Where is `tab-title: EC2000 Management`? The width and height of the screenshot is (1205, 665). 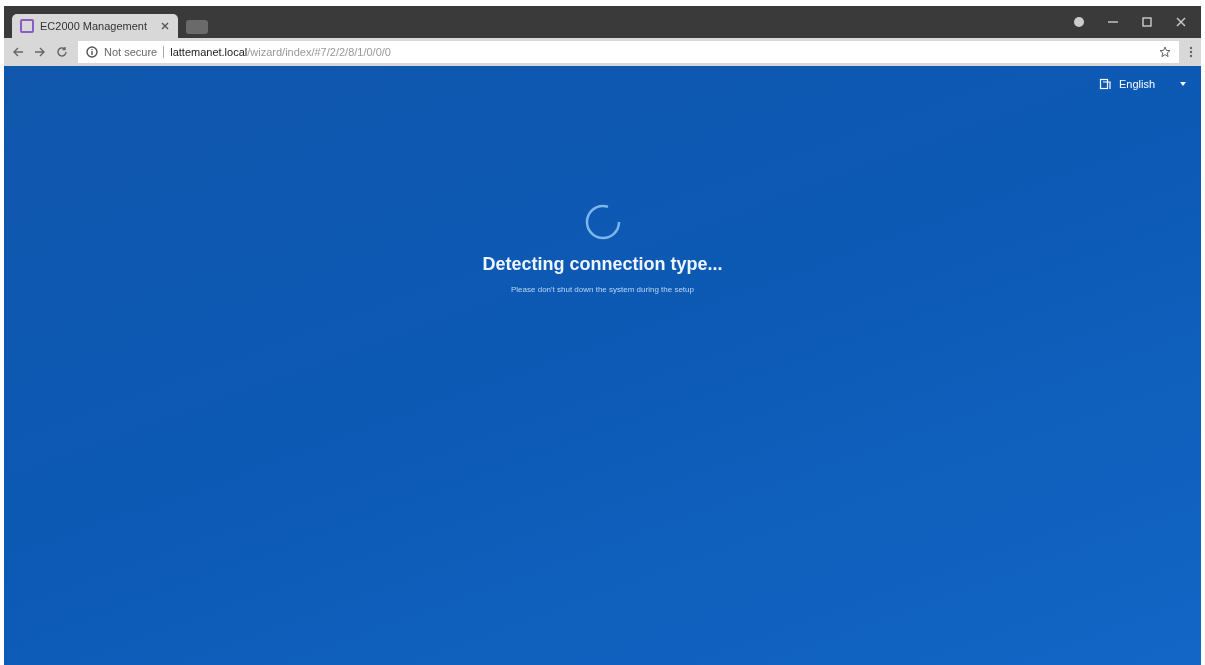 tab-title: EC2000 Management is located at coordinates (94, 26).